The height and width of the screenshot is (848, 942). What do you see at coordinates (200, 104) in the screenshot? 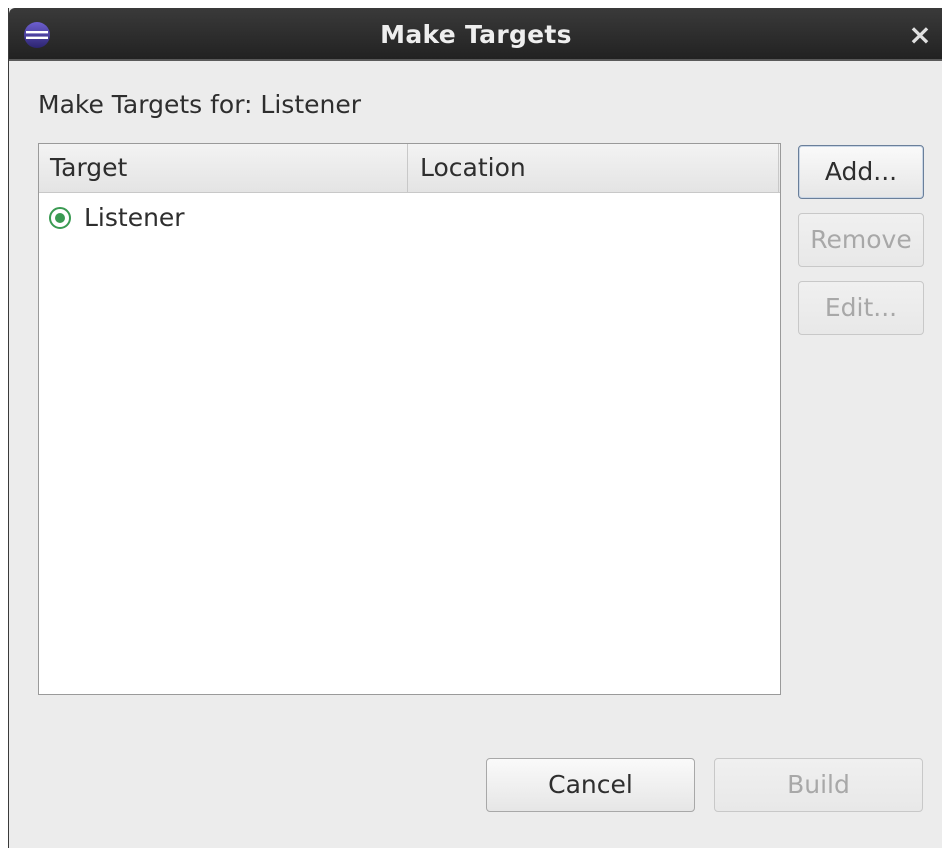
I see `dialog-heading: Make Targets for: Listener` at bounding box center [200, 104].